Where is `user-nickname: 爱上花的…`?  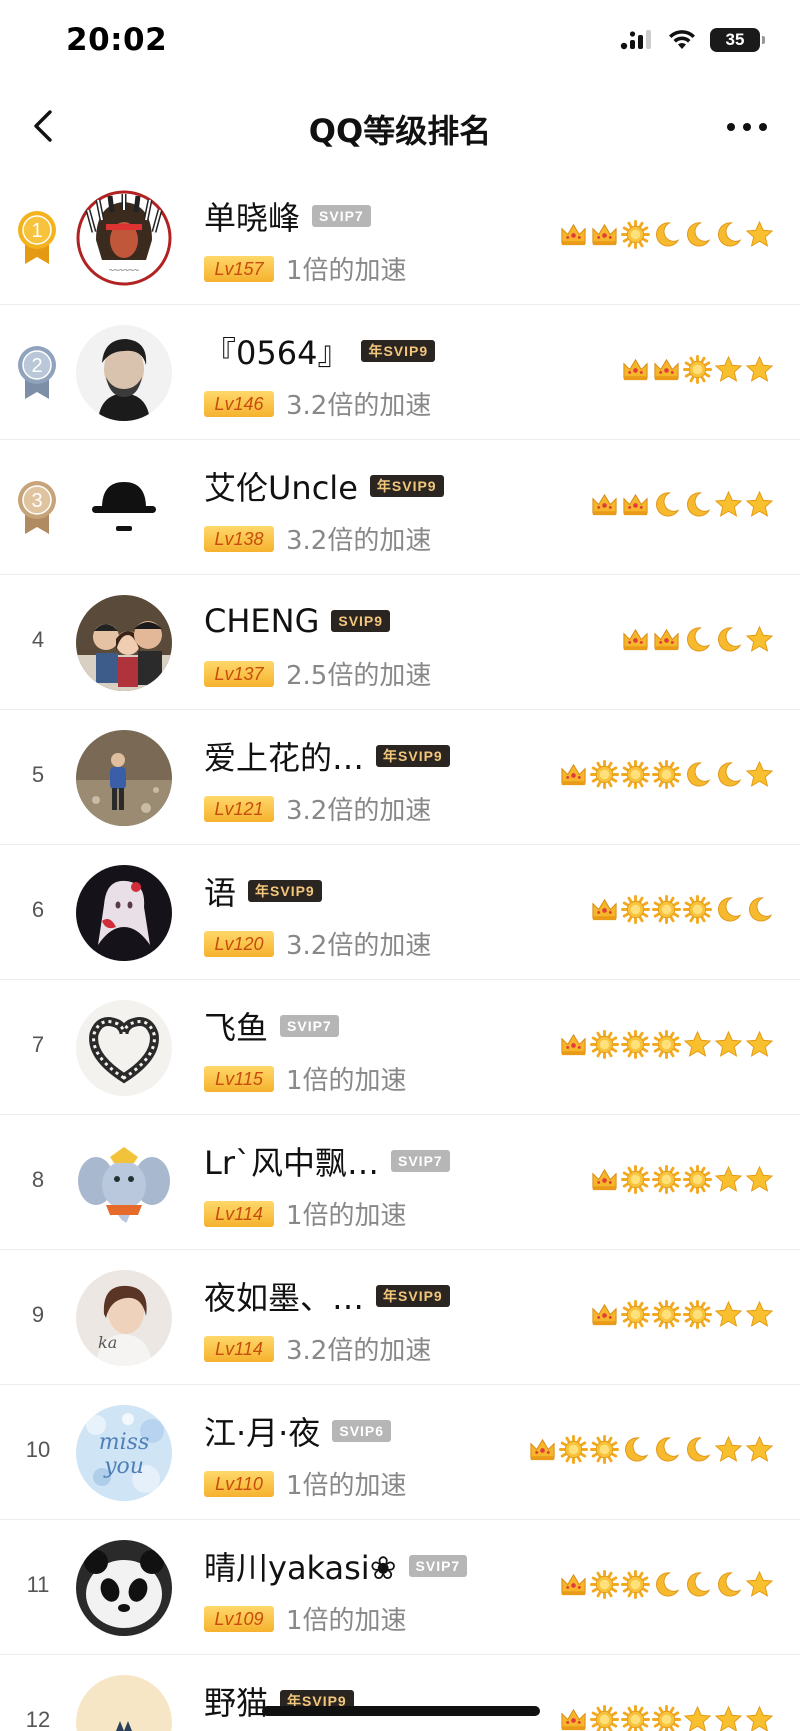
user-nickname: 爱上花的… is located at coordinates (284, 758).